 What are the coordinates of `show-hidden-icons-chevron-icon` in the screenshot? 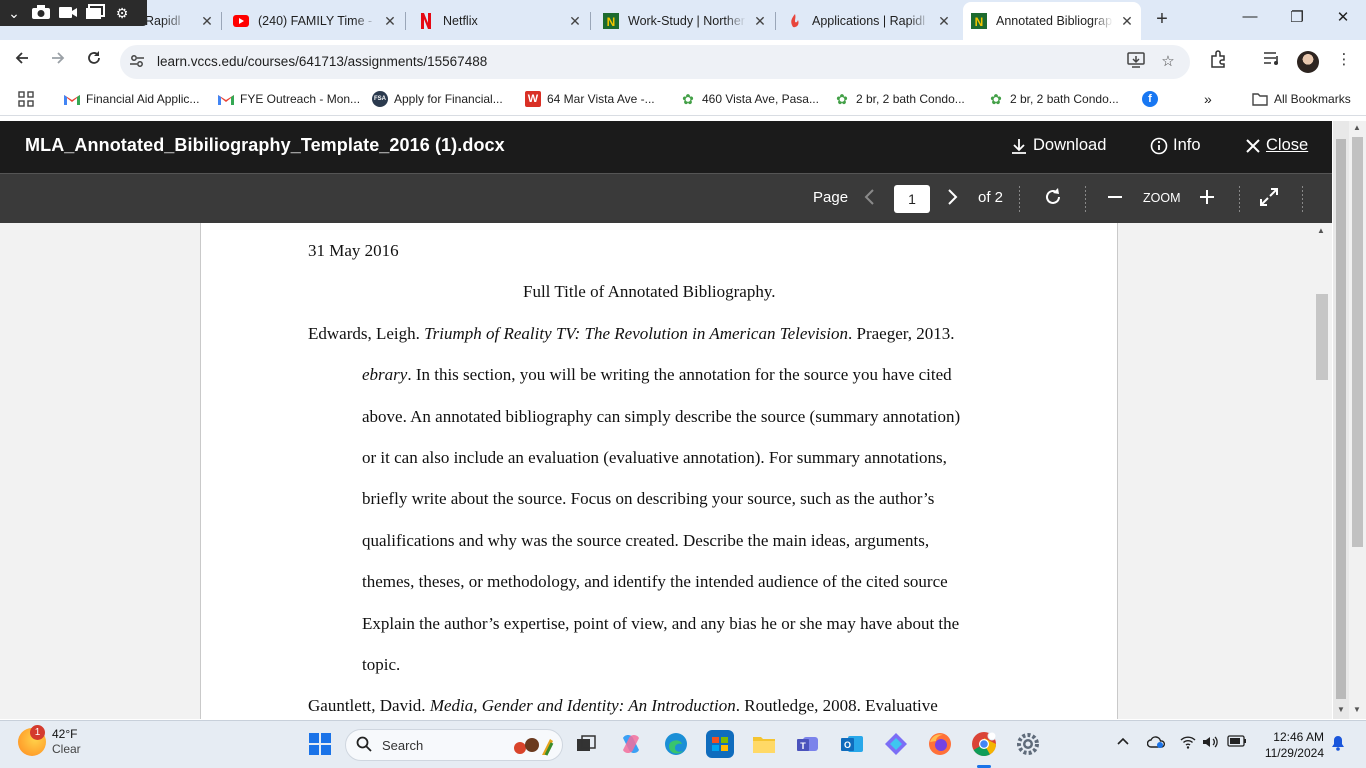 It's located at (1123, 742).